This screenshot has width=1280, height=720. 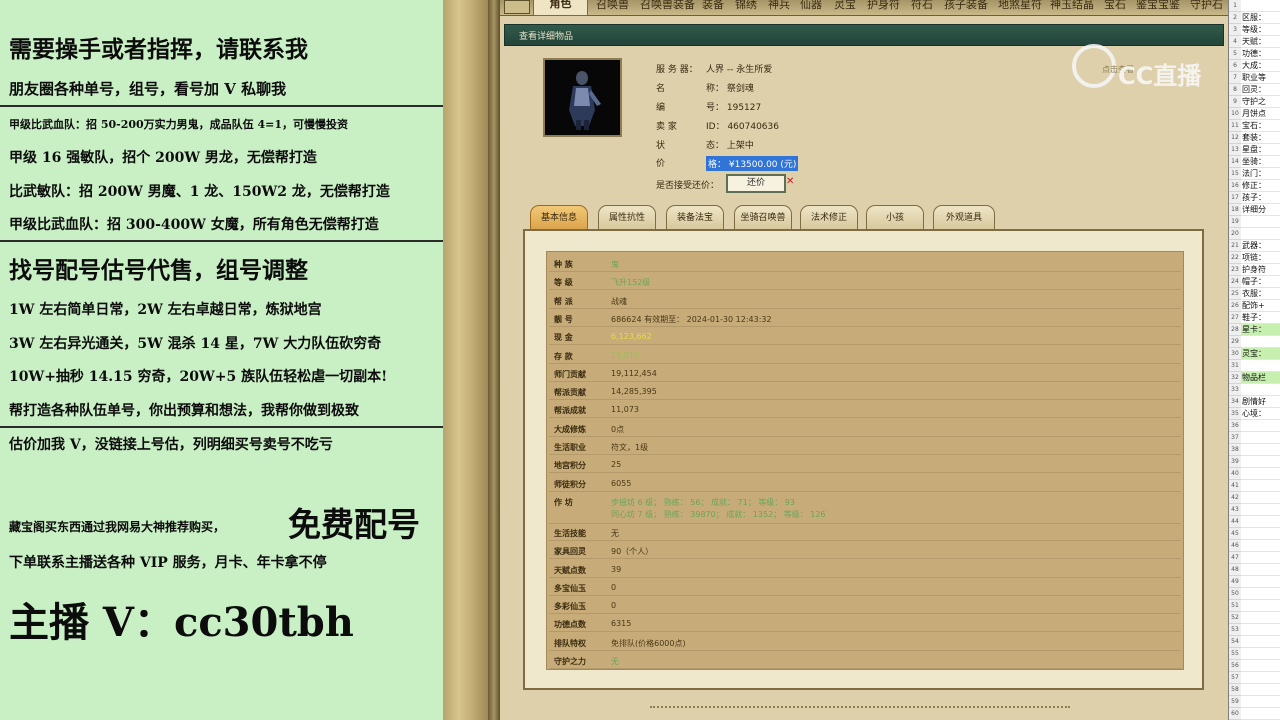 I want to click on sheet-row-header: 15, so click(x=1235, y=174).